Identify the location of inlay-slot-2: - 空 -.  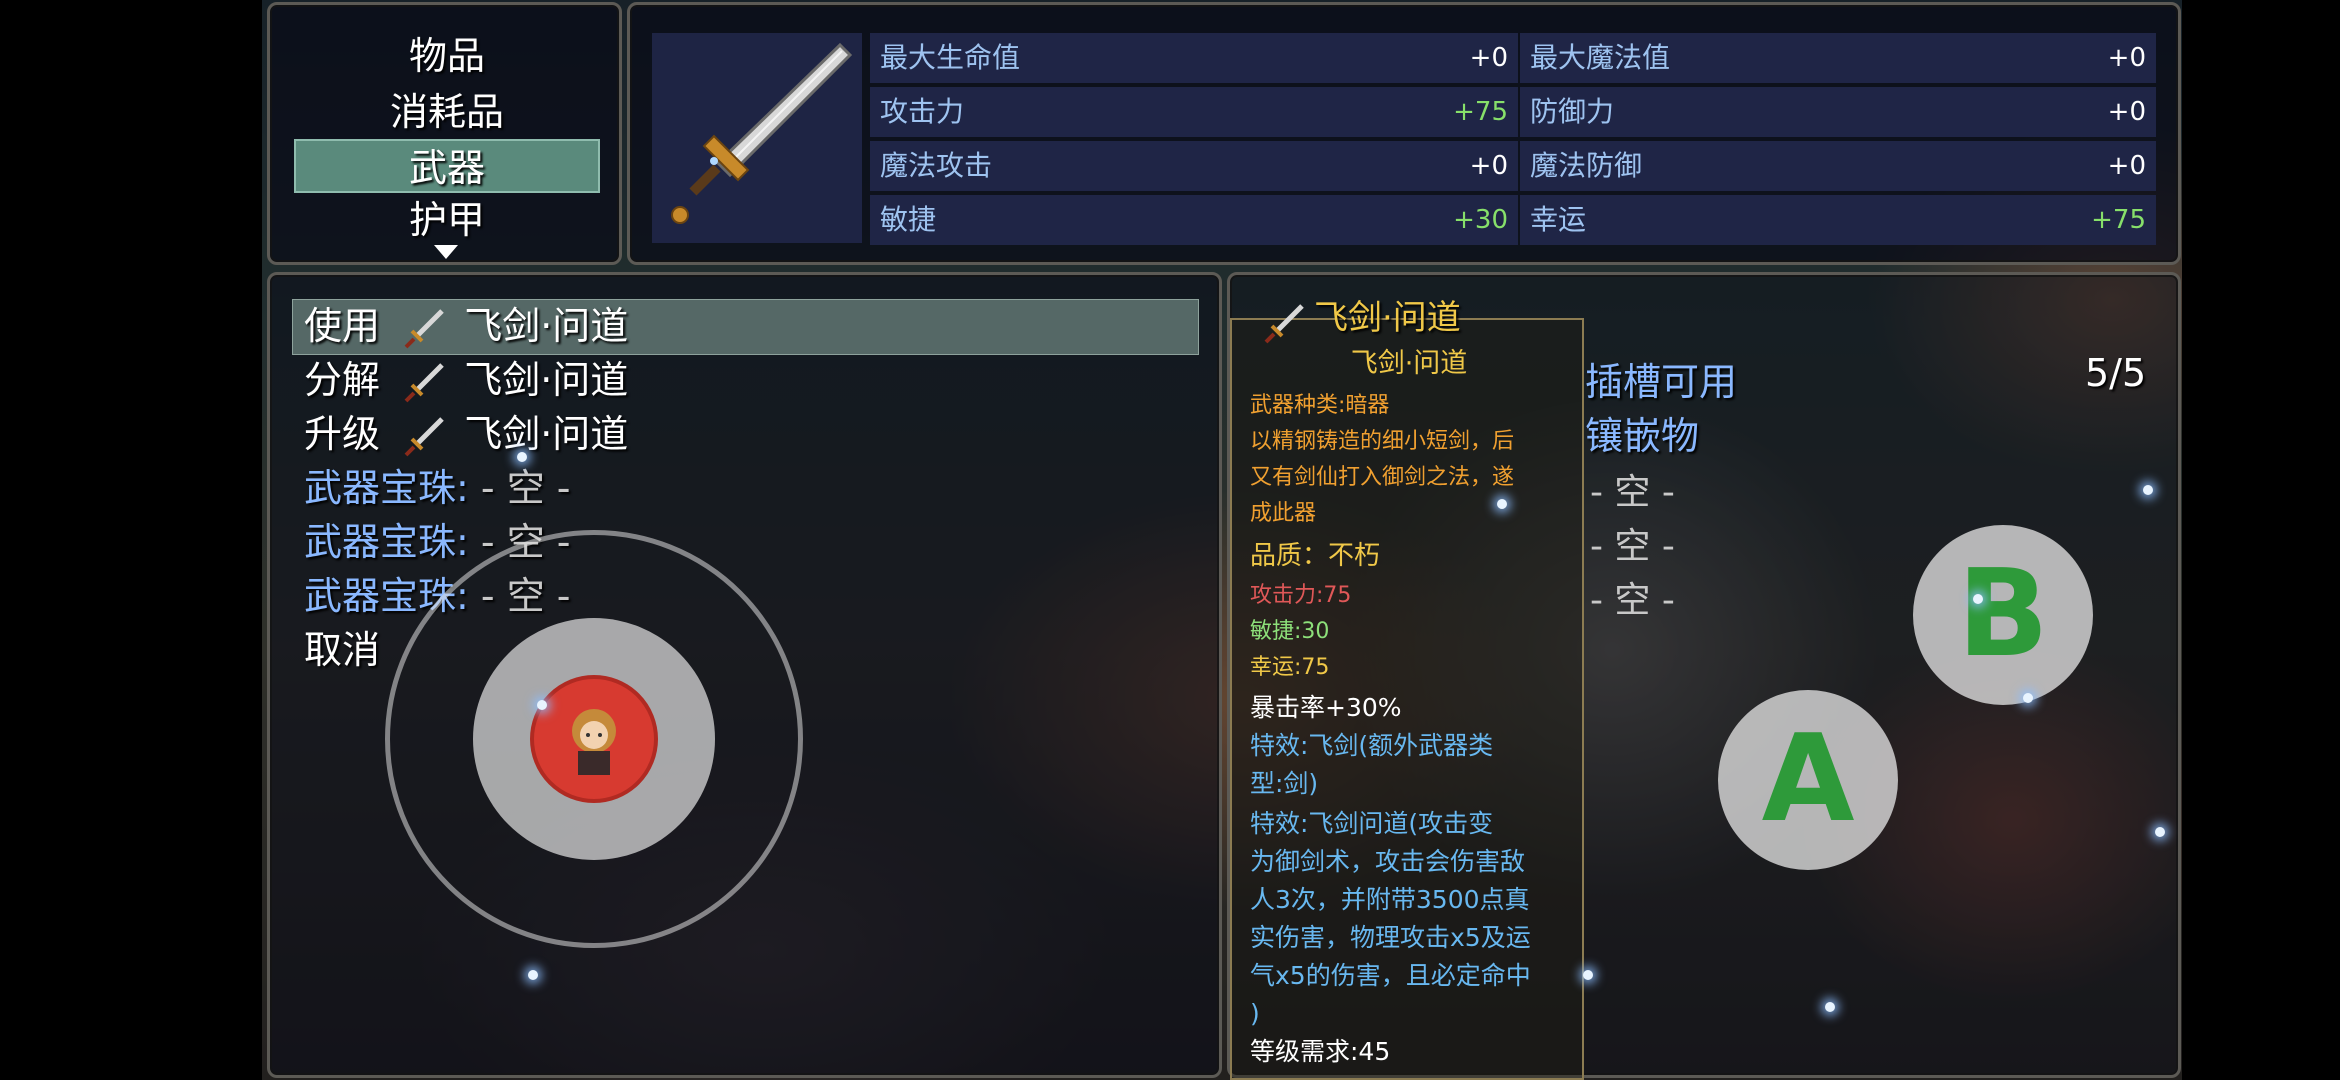
(1632, 543).